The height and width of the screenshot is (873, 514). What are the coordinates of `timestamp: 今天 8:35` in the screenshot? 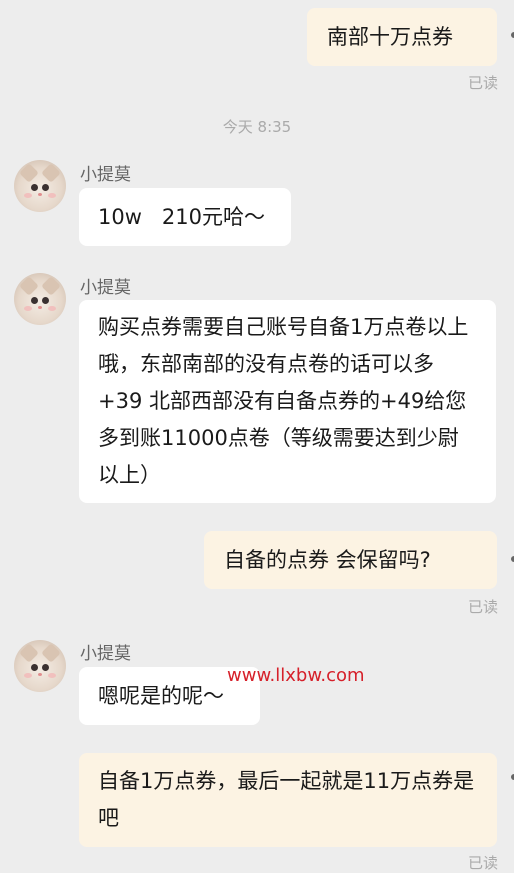 It's located at (257, 127).